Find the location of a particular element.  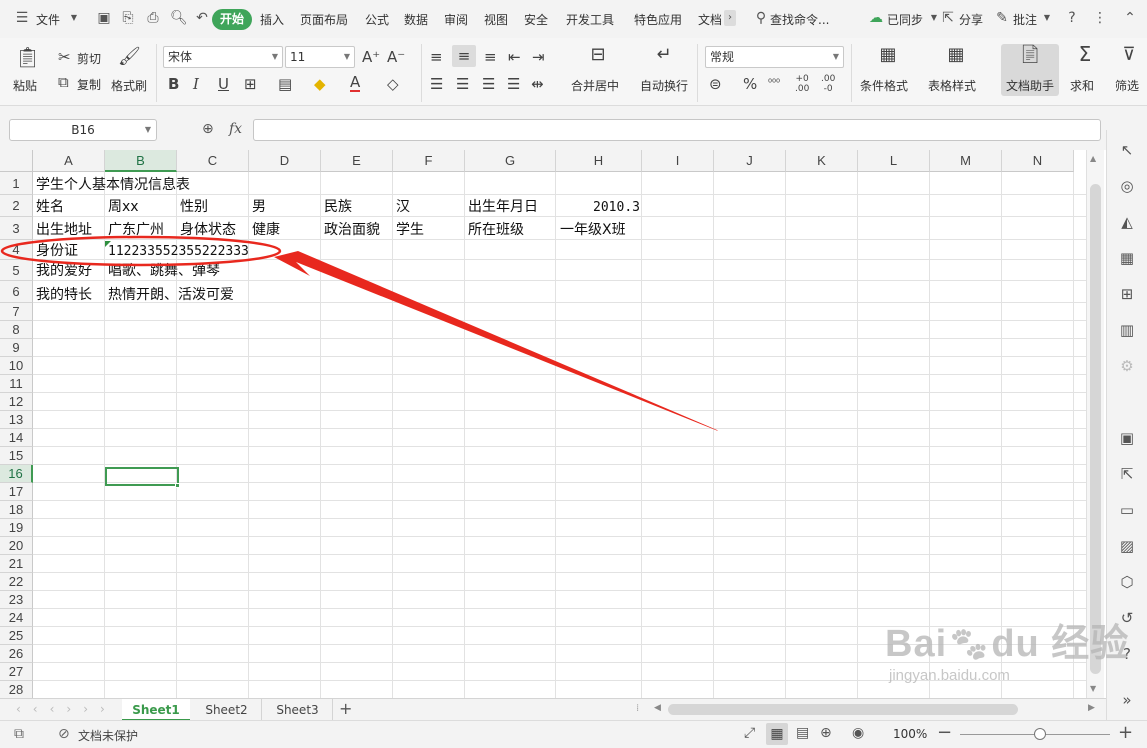

tab-developer: 开发工具 is located at coordinates (590, 19).